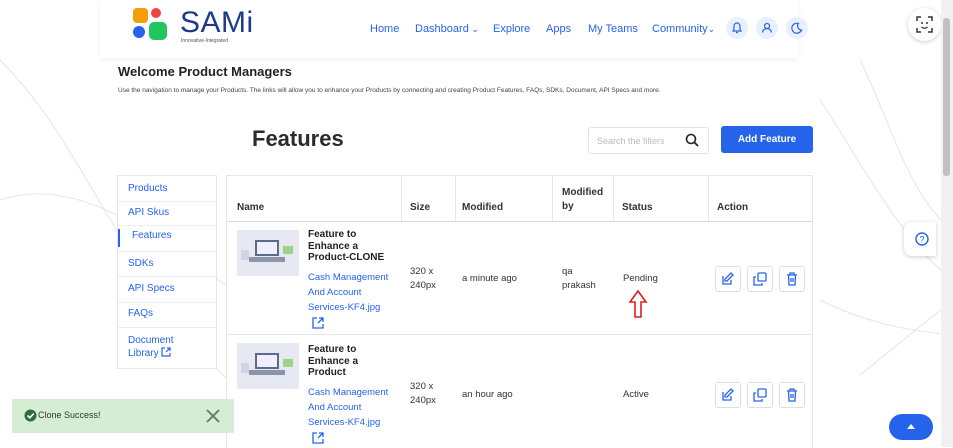  I want to click on column-header-name: Name, so click(250, 207).